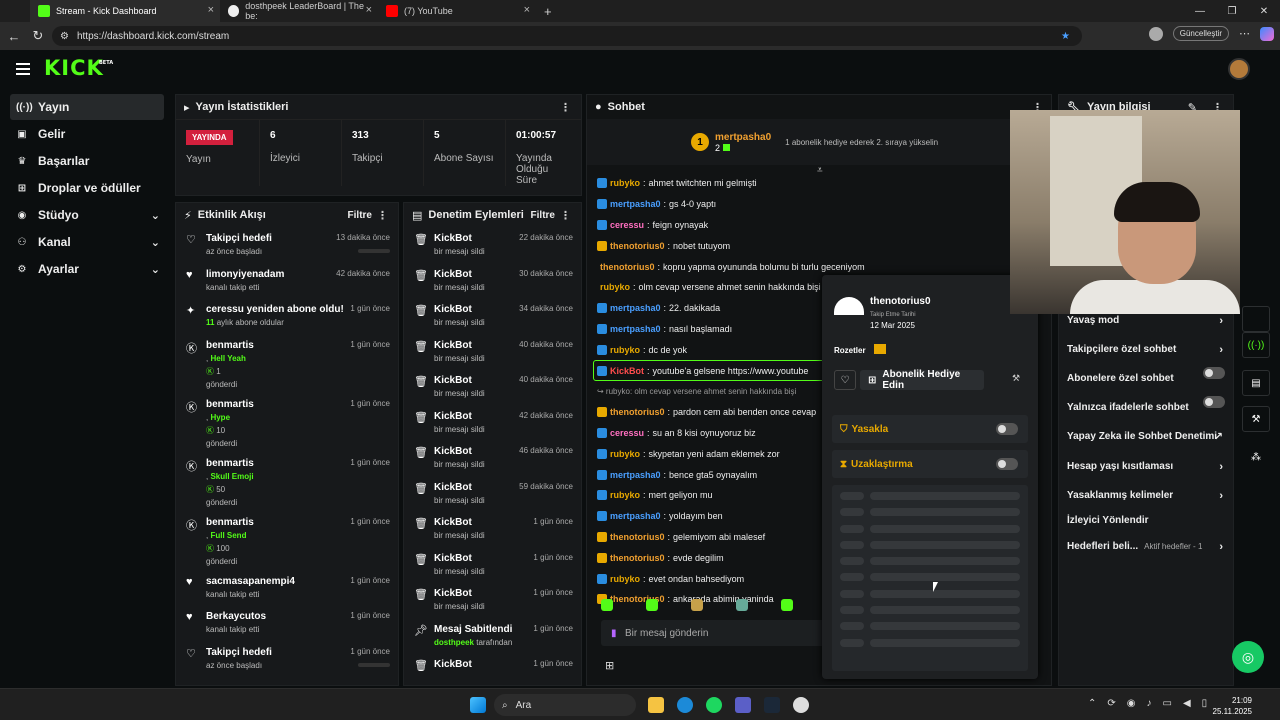  Describe the element at coordinates (1256, 457) in the screenshot. I see `nodes-rail-icon: ⁂` at that location.